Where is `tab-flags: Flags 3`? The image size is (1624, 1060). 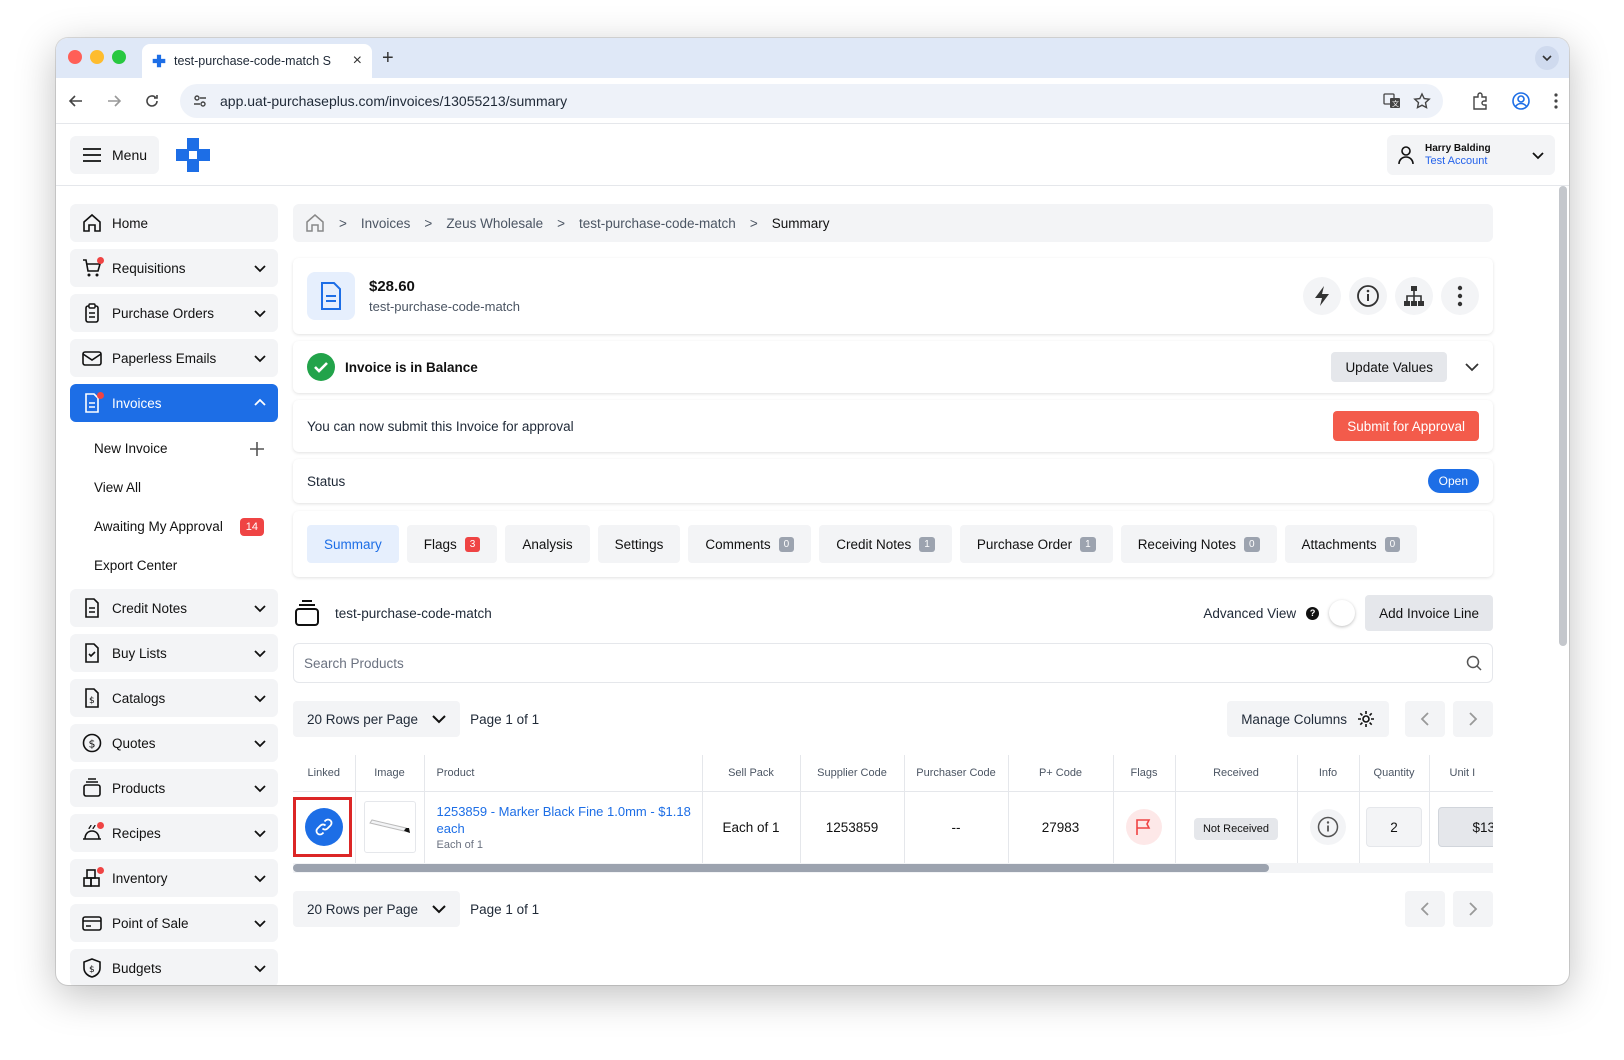 tab-flags: Flags 3 is located at coordinates (452, 544).